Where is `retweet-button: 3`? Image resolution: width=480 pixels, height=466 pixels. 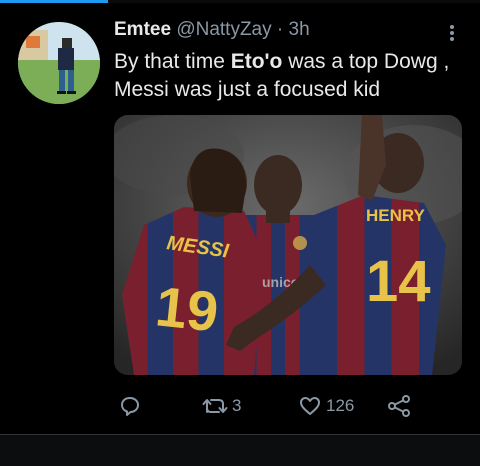
retweet-button: 3 is located at coordinates (221, 406).